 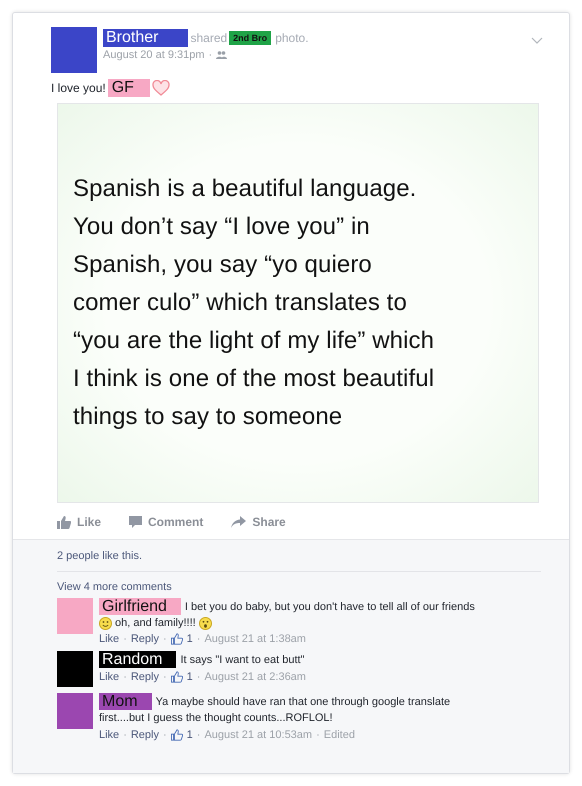 I want to click on source-name: 2nd Bro, so click(x=250, y=38).